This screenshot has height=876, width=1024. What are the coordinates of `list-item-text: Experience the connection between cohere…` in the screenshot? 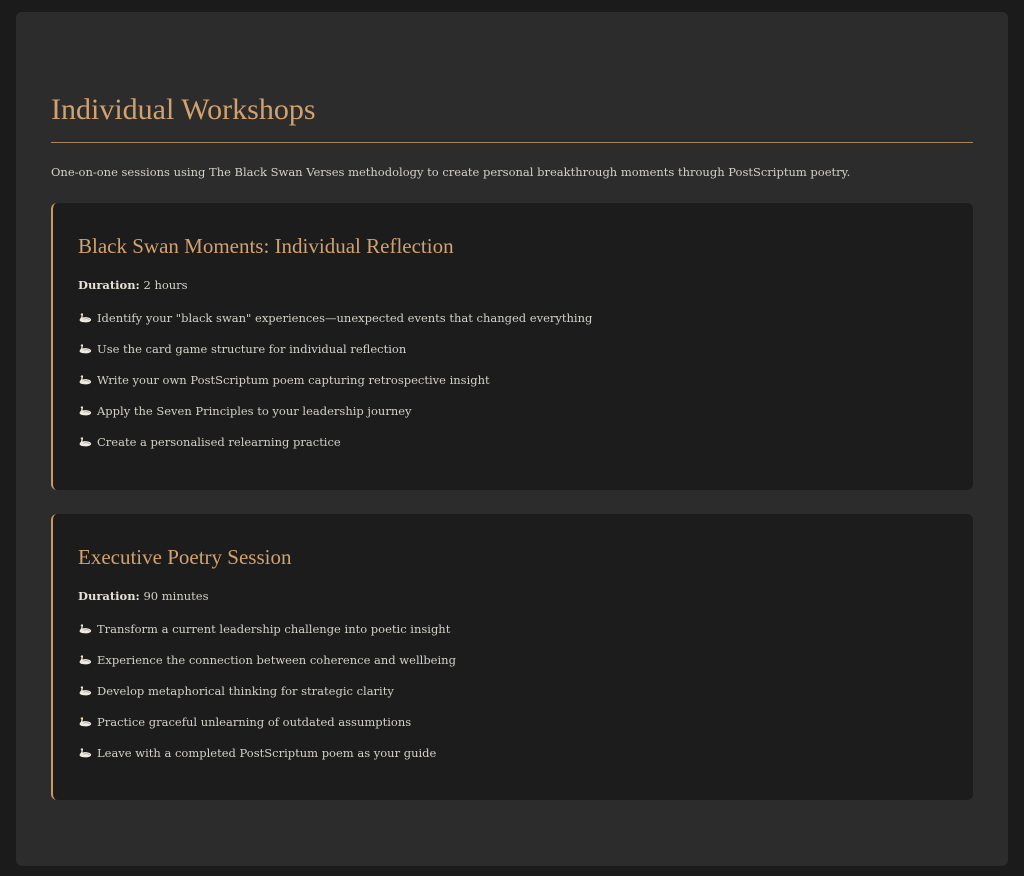 It's located at (276, 659).